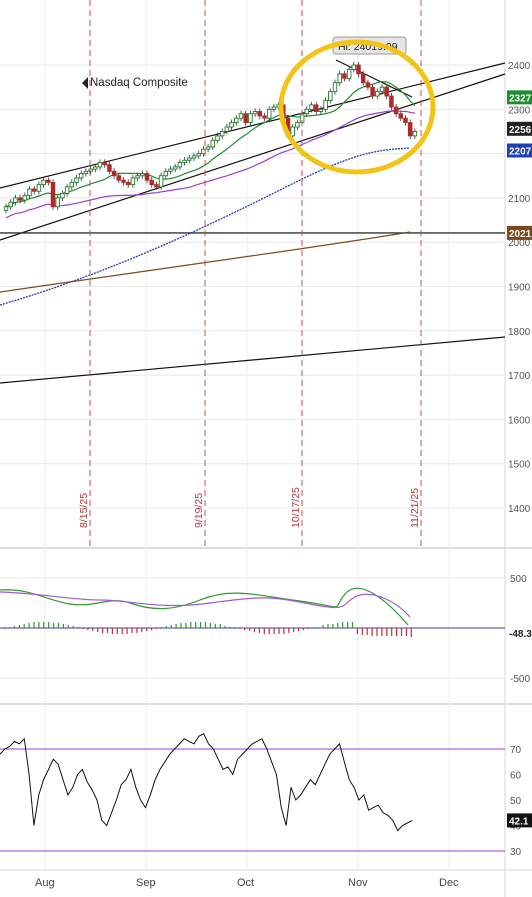  What do you see at coordinates (520, 234) in the screenshot?
I see `last-value-tag-label: 2021` at bounding box center [520, 234].